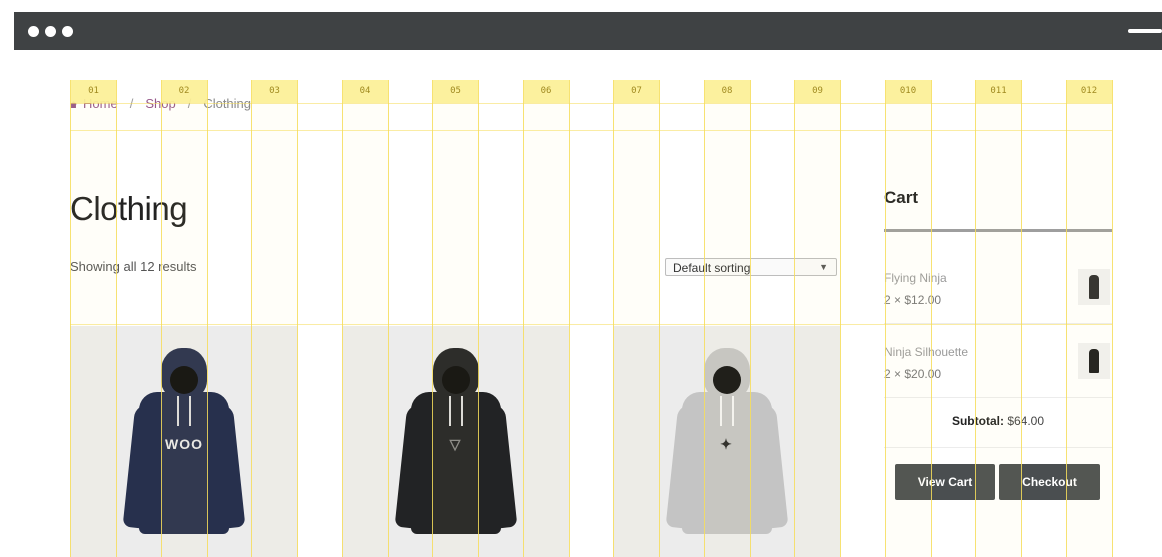 This screenshot has height=557, width=1162. I want to click on breadcrumb-home-link: Home, so click(100, 103).